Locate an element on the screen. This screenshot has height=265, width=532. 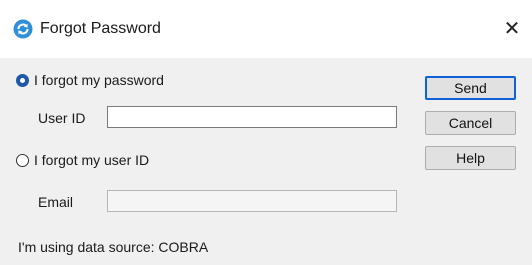
user-id-label: User ID is located at coordinates (62, 118).